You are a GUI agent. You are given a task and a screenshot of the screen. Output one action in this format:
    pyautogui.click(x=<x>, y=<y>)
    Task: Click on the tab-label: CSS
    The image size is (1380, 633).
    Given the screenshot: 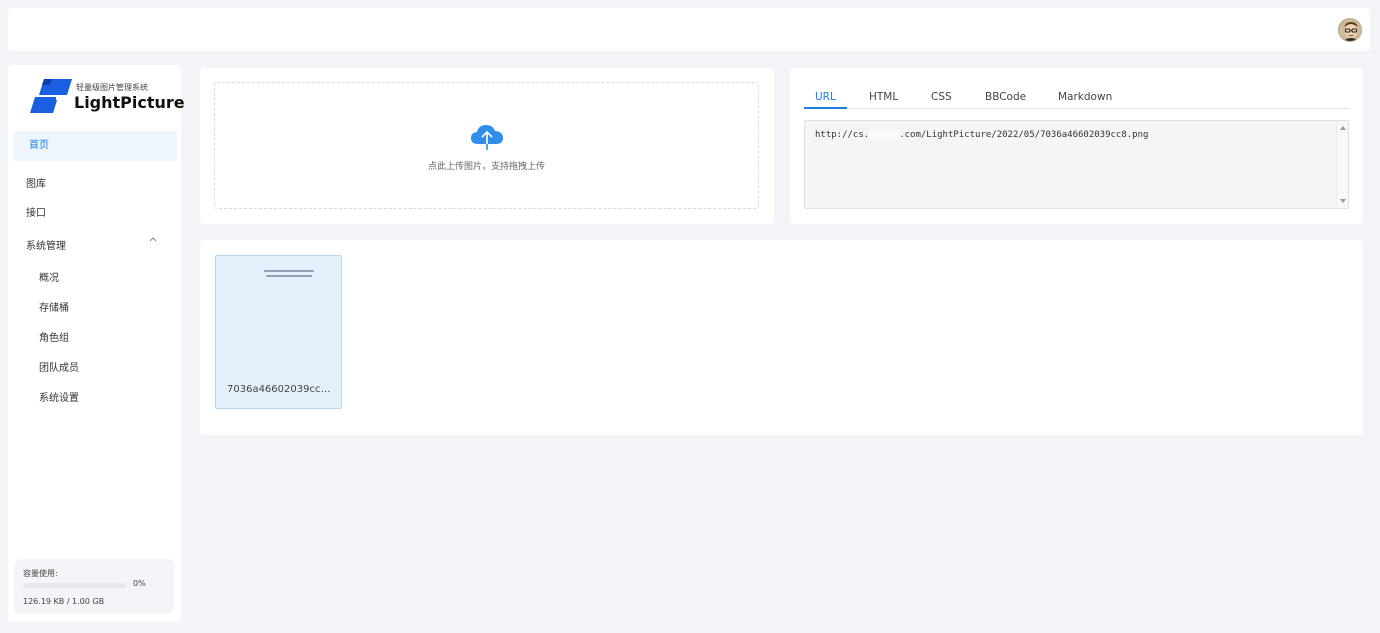 What is the action you would take?
    pyautogui.click(x=941, y=97)
    